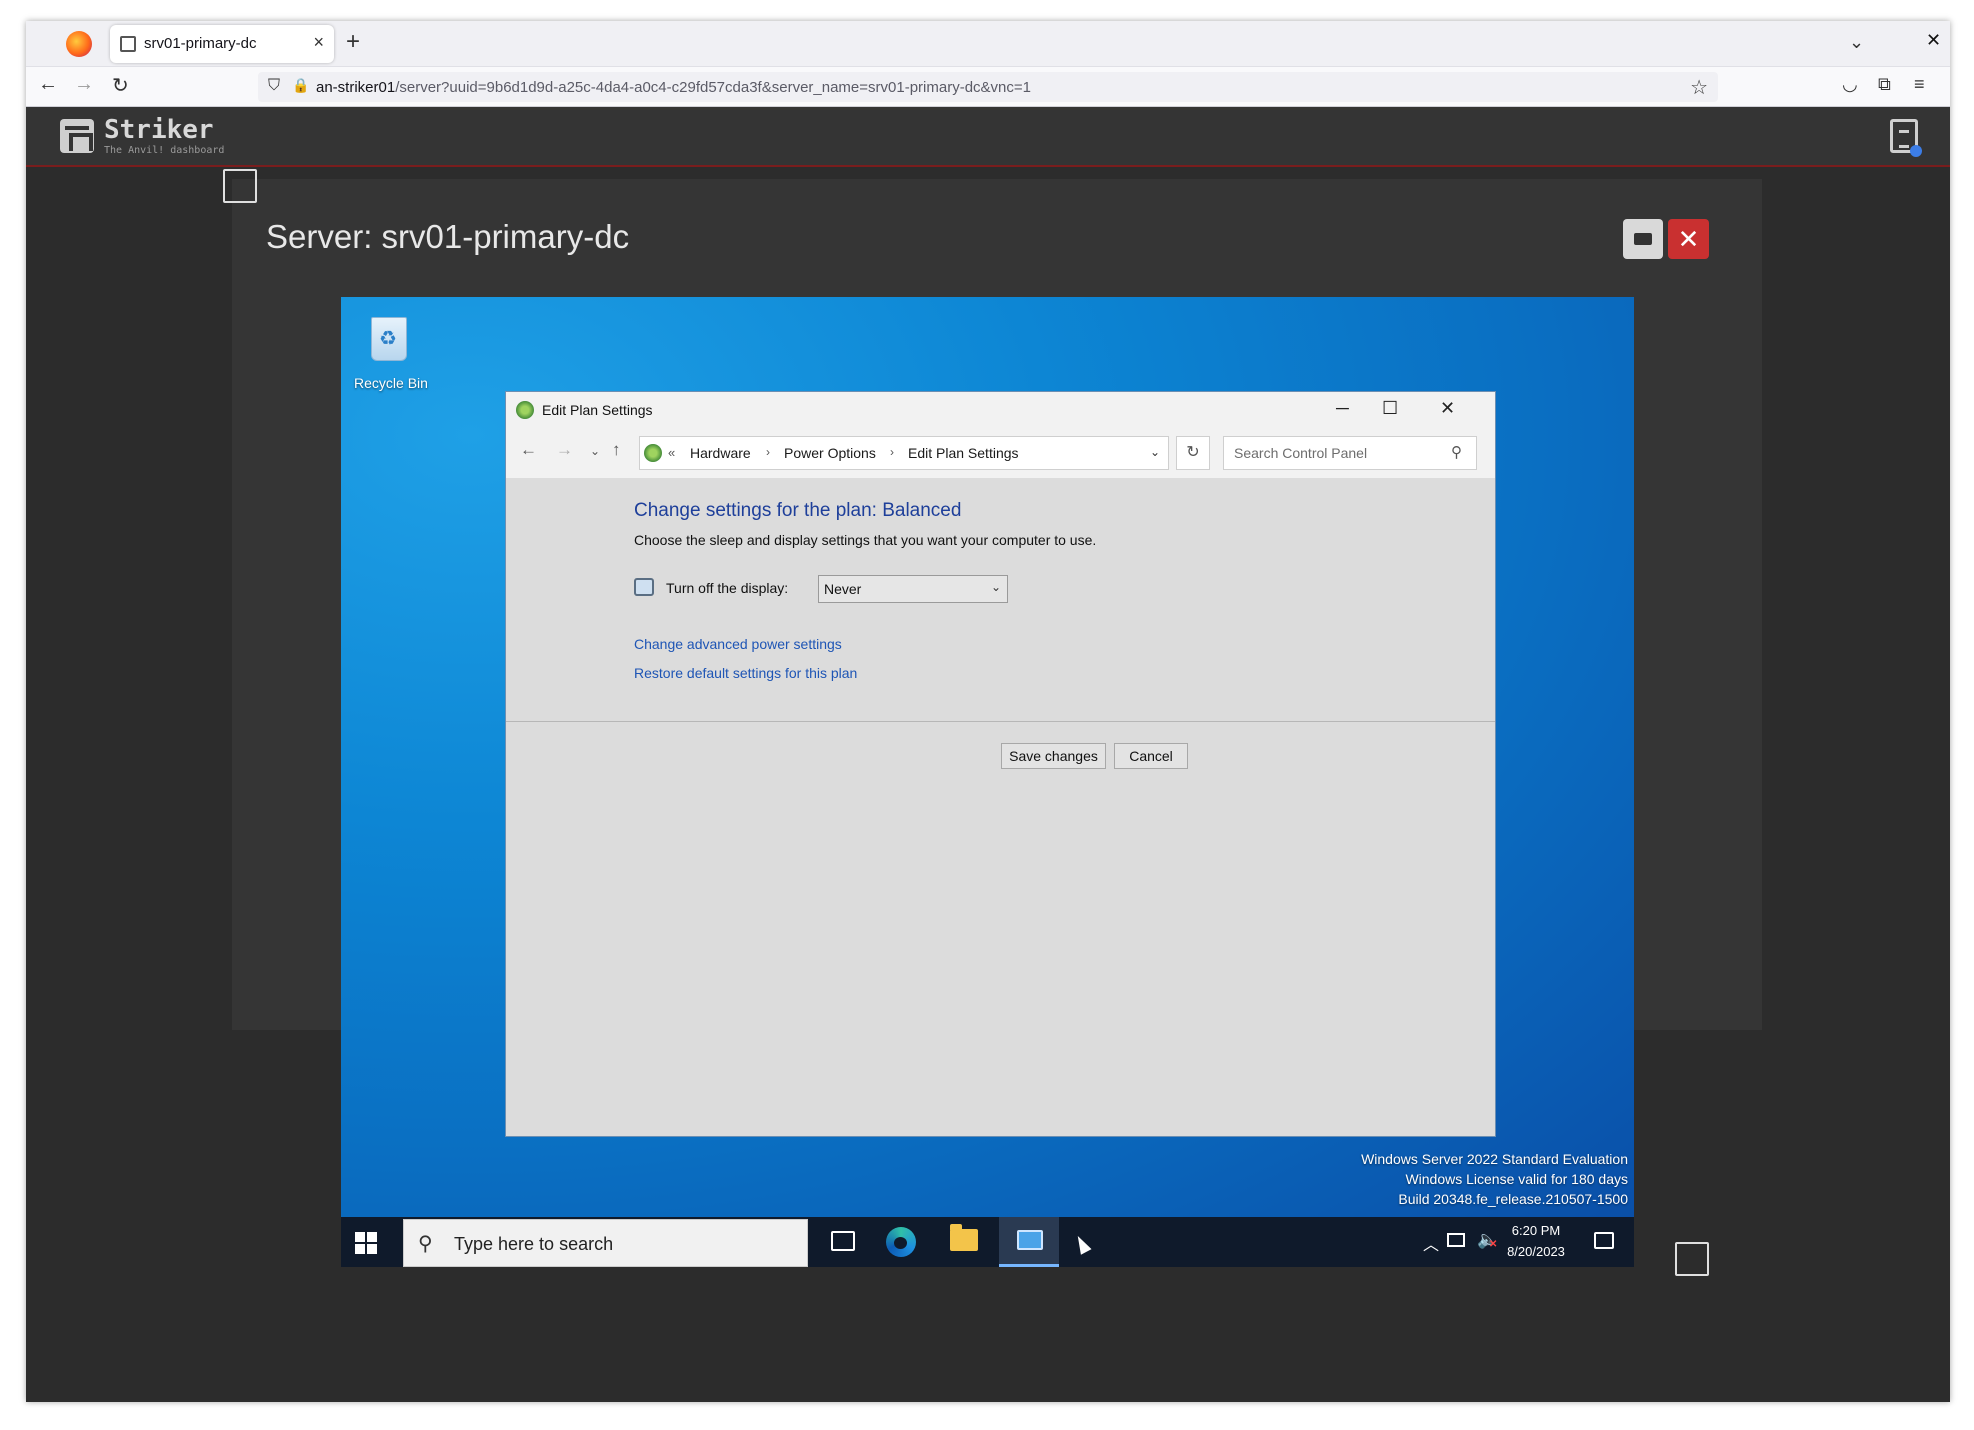 Image resolution: width=1974 pixels, height=1430 pixels. What do you see at coordinates (1390, 408) in the screenshot?
I see `maximize-icon: ☐` at bounding box center [1390, 408].